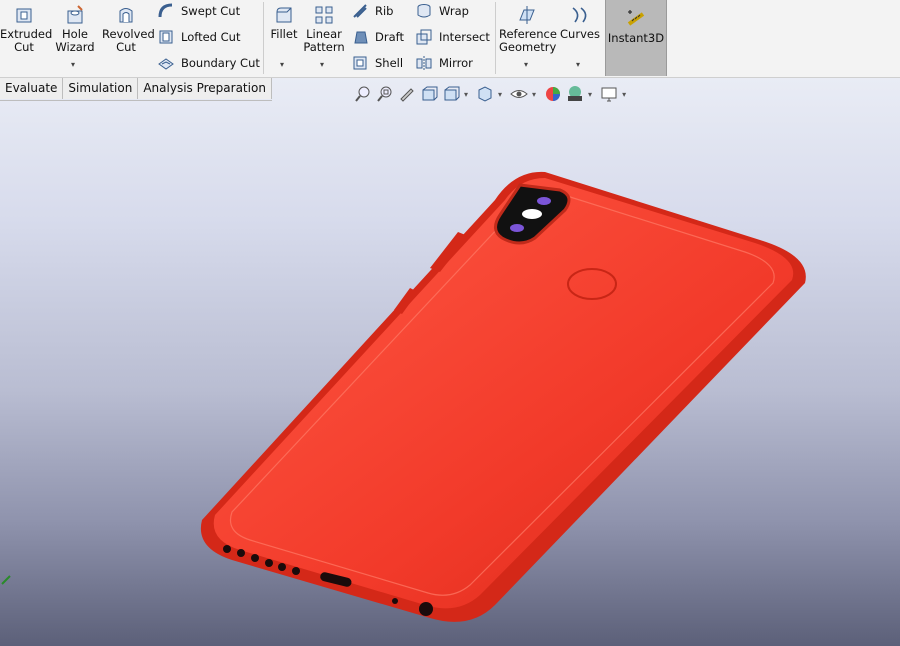  I want to click on revolved-cut-label-2: Cut, so click(126, 47).